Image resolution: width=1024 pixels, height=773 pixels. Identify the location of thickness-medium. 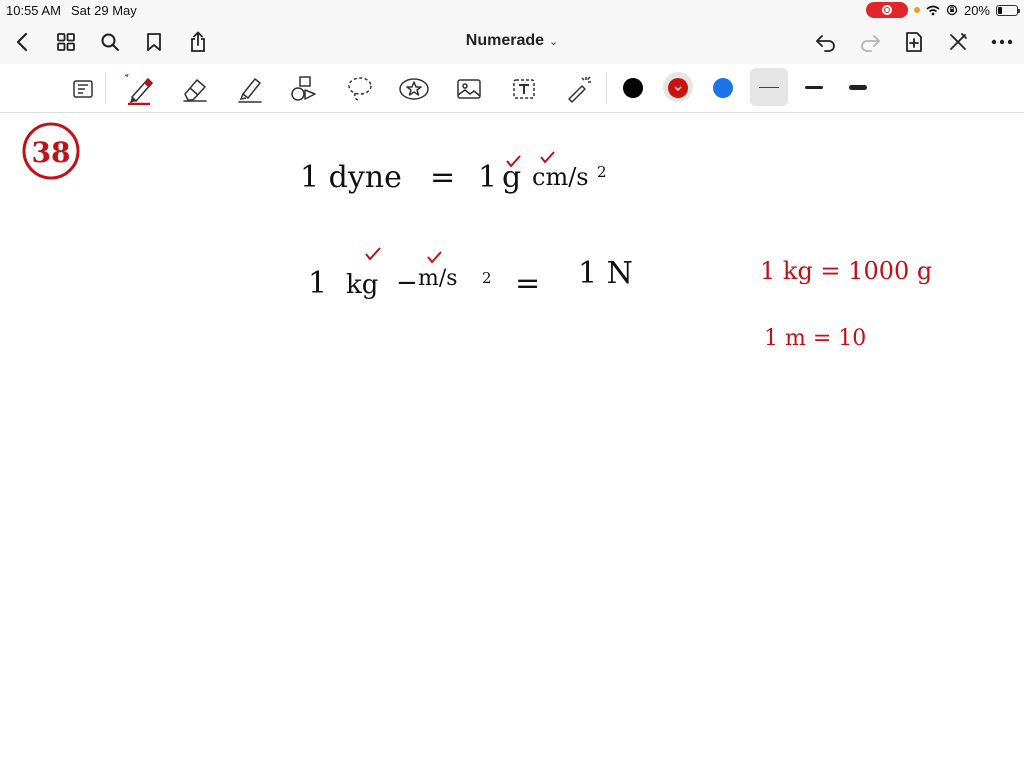
(814, 87).